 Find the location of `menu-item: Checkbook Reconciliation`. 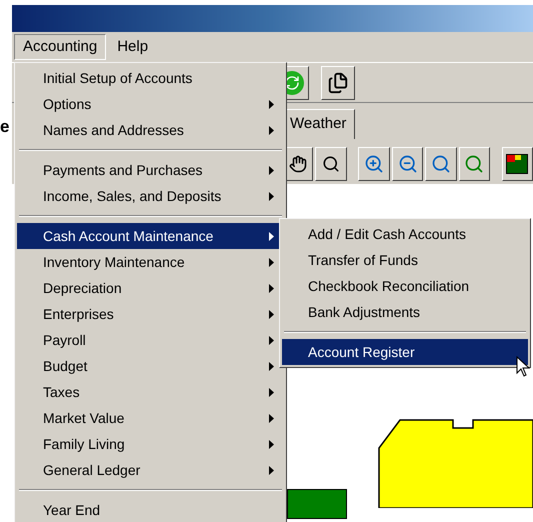

menu-item: Checkbook Reconciliation is located at coordinates (405, 286).